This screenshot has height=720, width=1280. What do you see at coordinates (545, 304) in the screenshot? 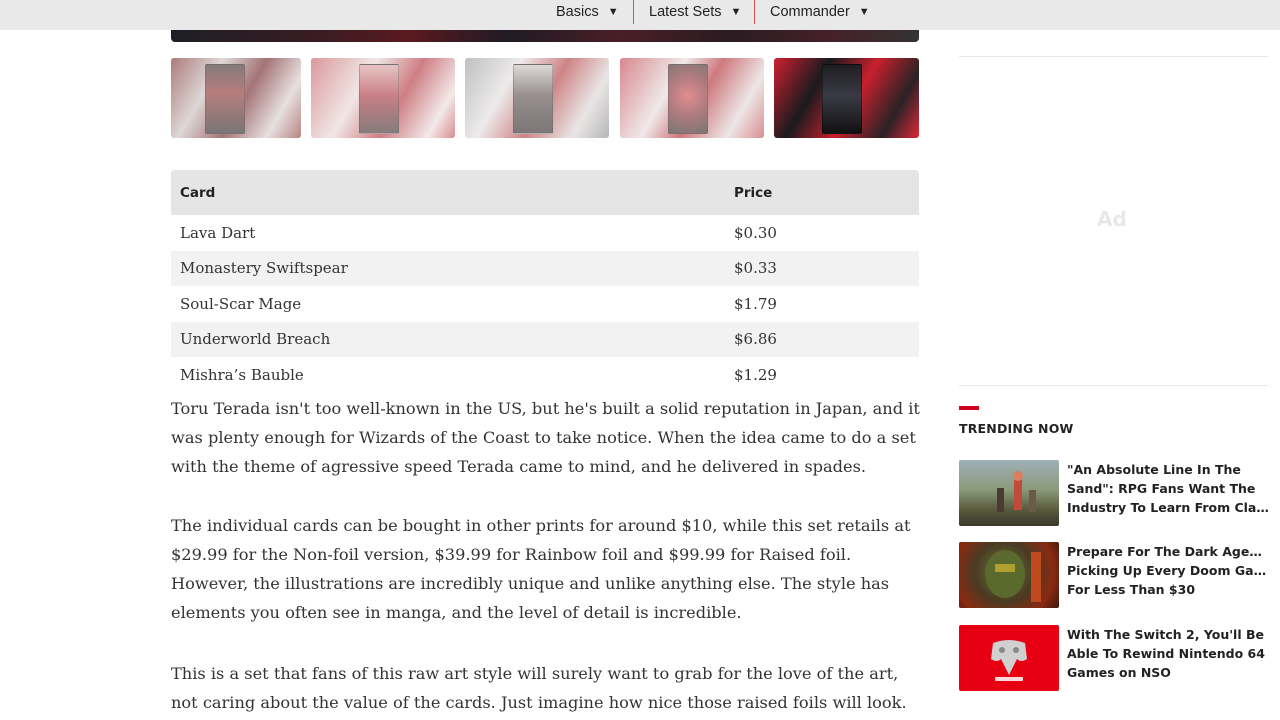
I see `table-row: Soul-Scar Mage $1.79` at bounding box center [545, 304].